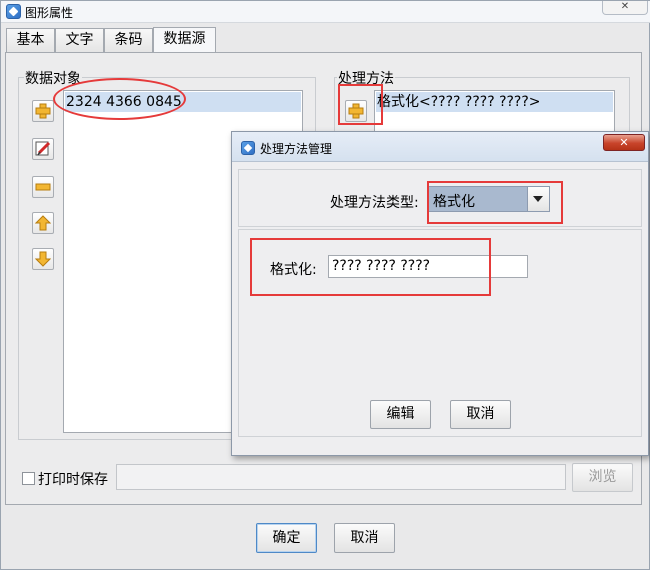 Image resolution: width=650 pixels, height=570 pixels. I want to click on move-up-button, so click(43, 223).